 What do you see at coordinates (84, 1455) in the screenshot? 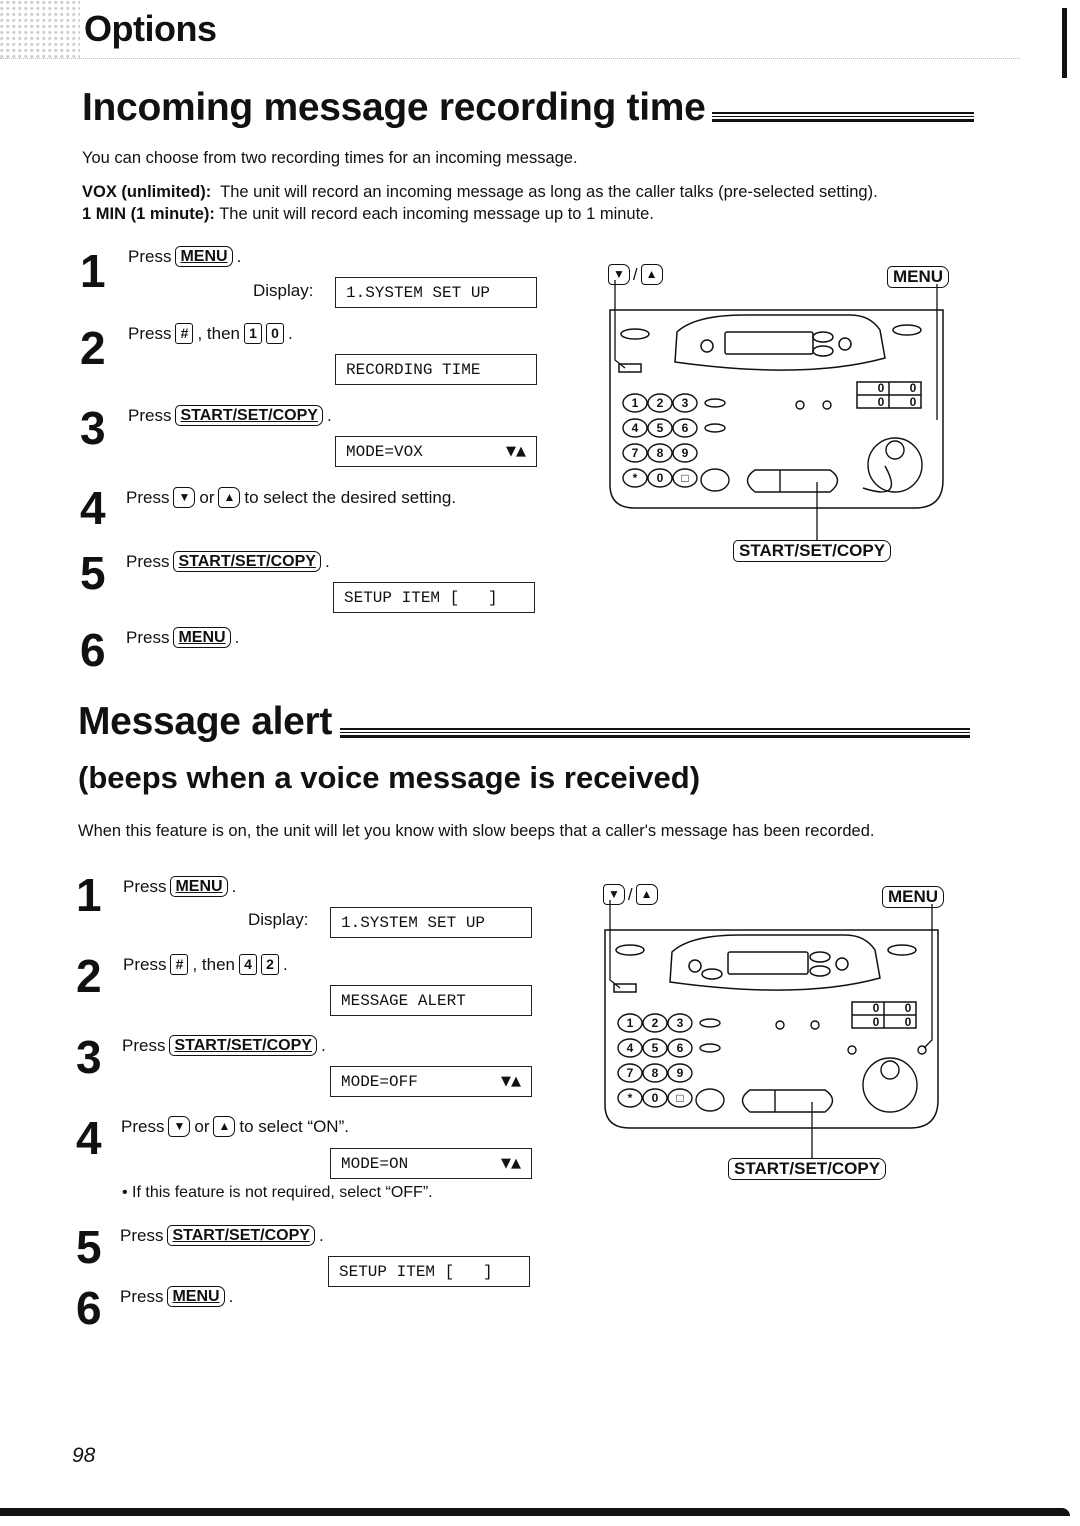
I see `page-number: 98` at bounding box center [84, 1455].